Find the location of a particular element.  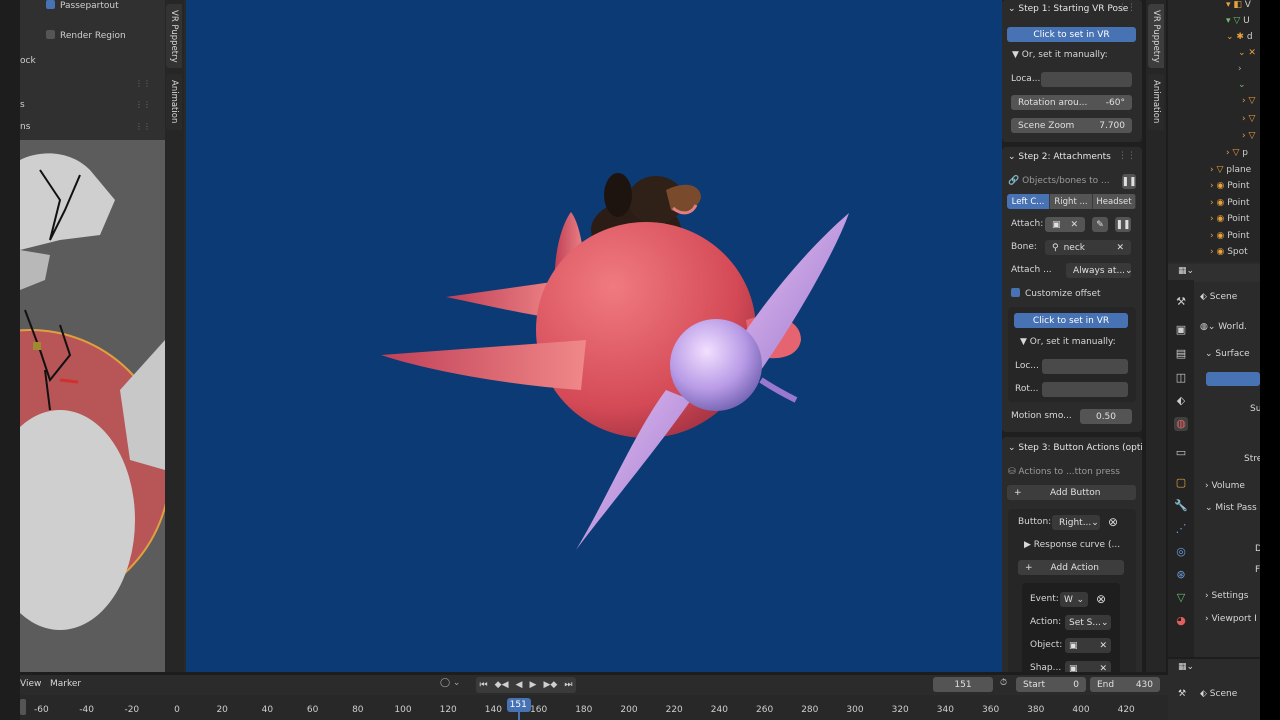

step2-set-vr-button: Click to set in VR is located at coordinates (1071, 320).